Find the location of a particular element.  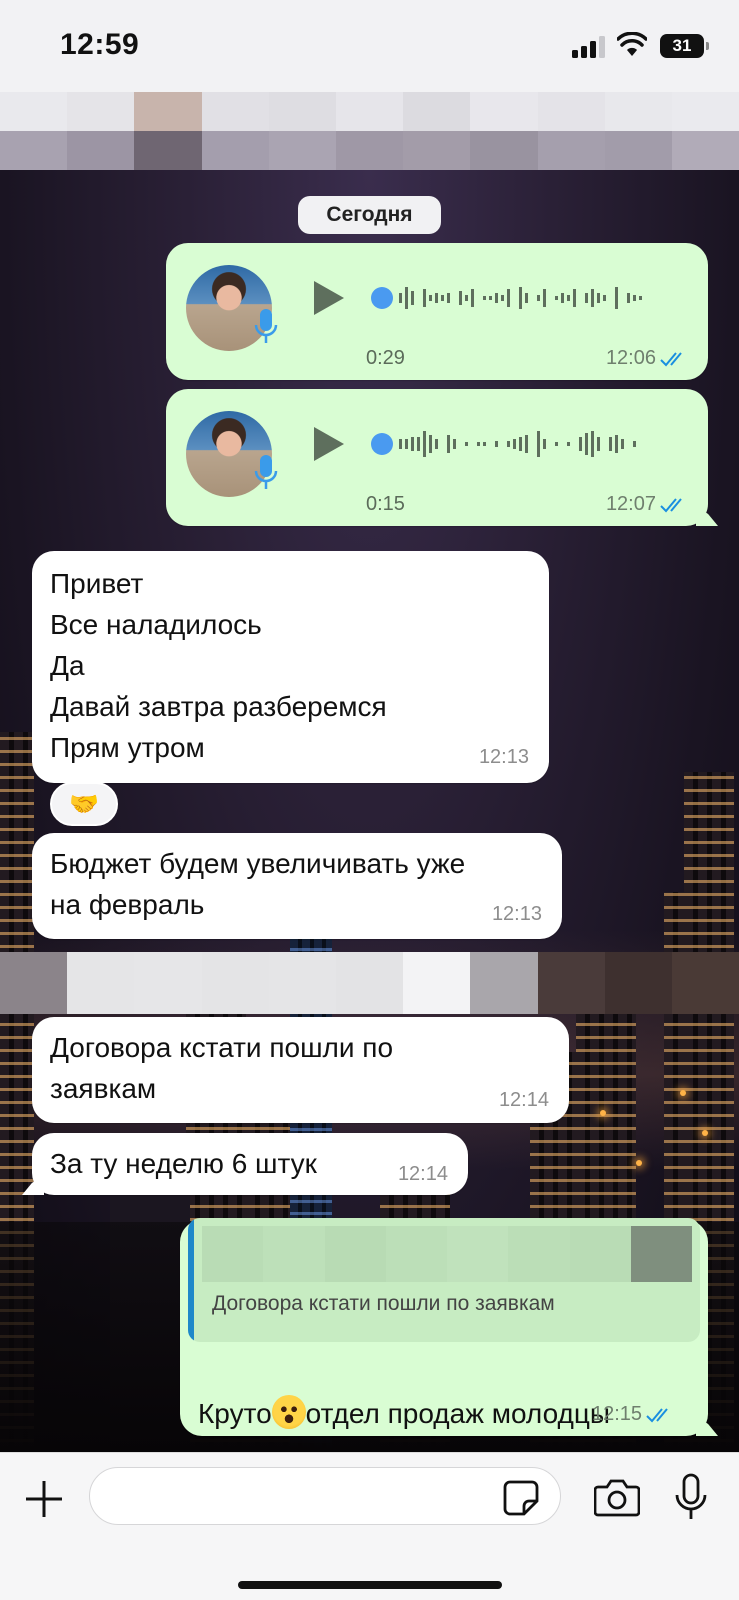

message-time-label: 12:15 is located at coordinates (617, 1414).